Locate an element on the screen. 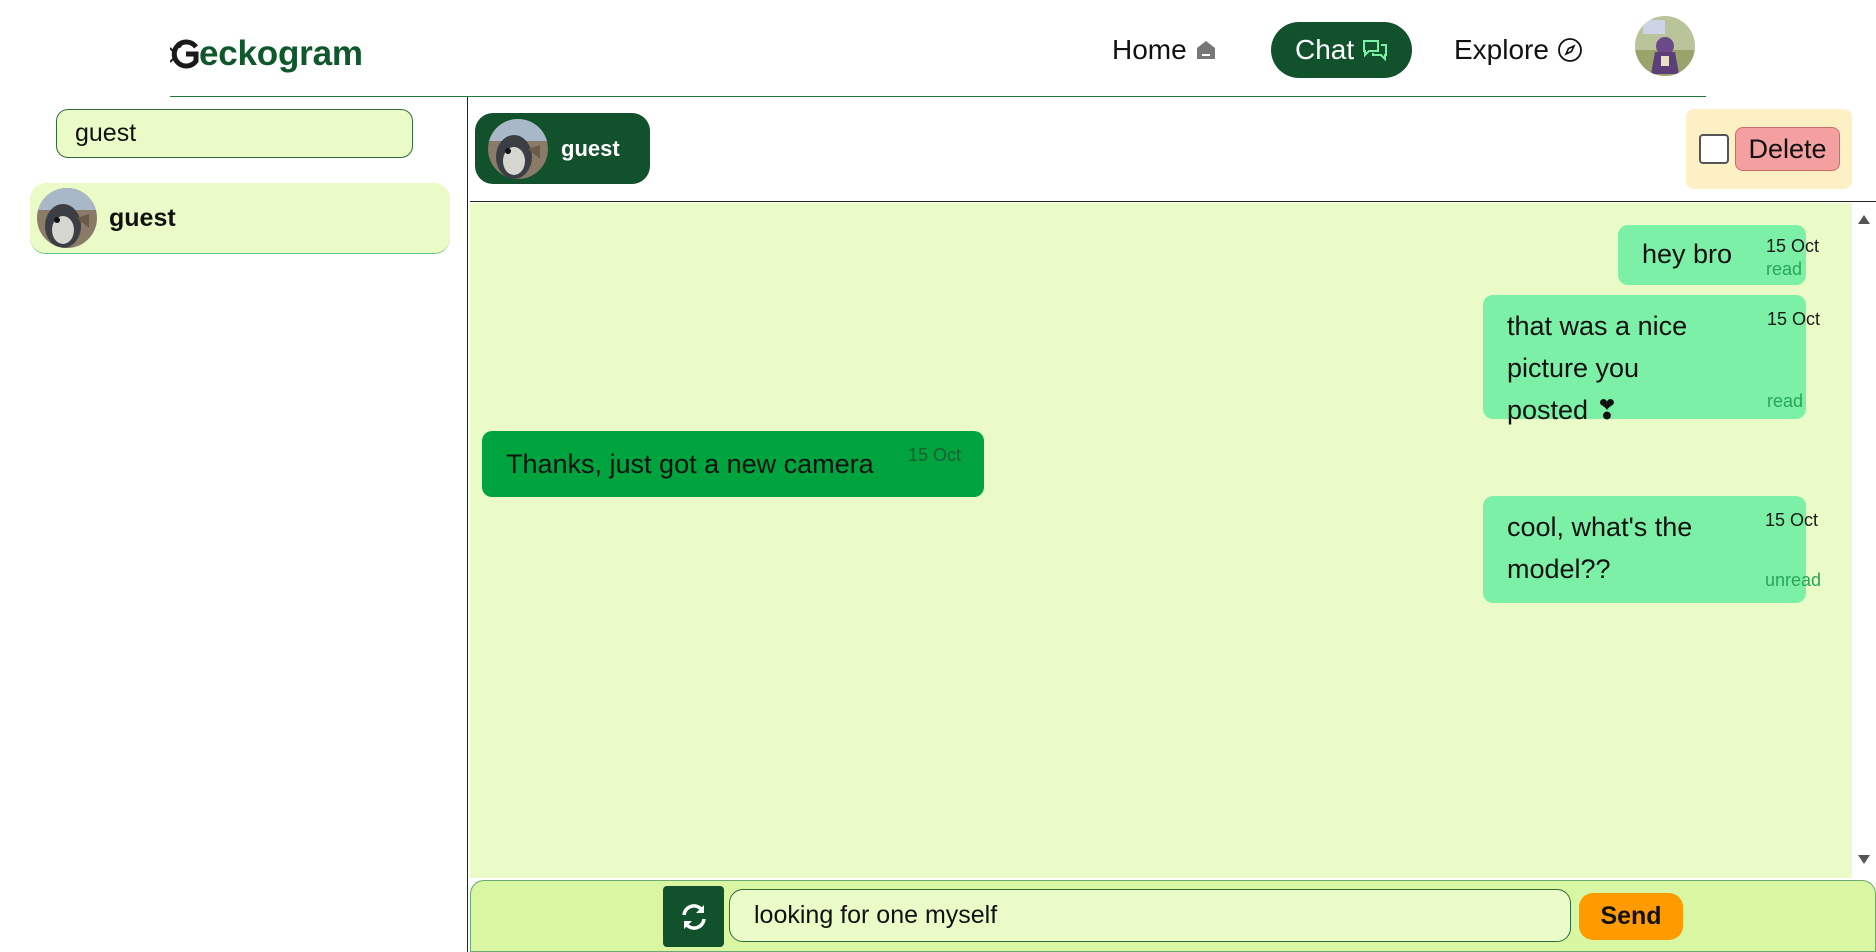  refresh-icon is located at coordinates (693, 916).